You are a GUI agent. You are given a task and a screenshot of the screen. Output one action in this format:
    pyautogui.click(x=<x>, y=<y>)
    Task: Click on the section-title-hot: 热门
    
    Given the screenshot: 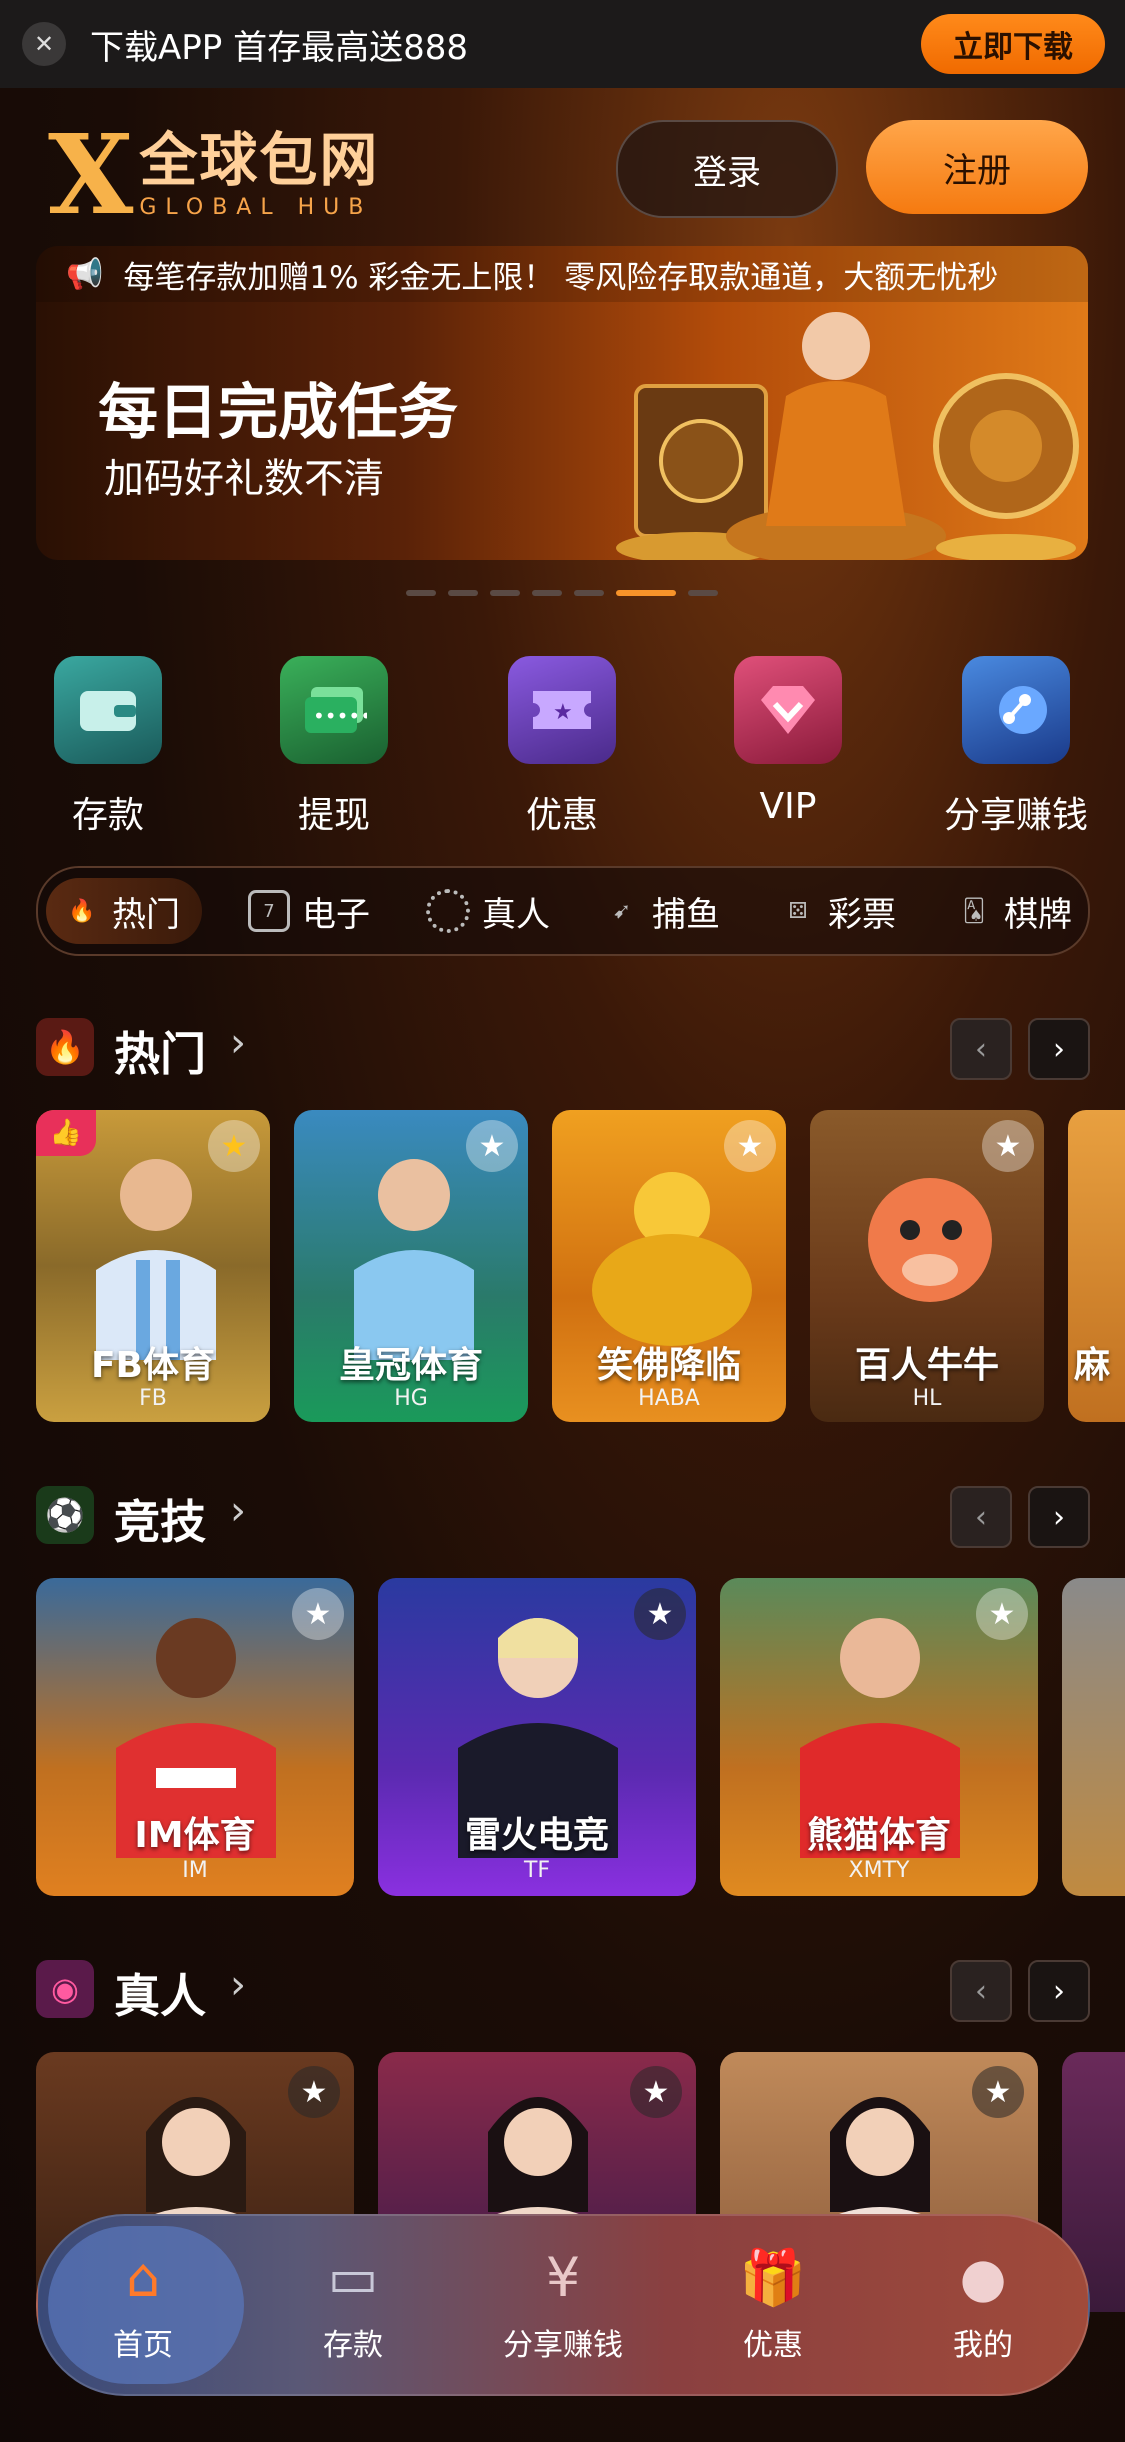 What is the action you would take?
    pyautogui.click(x=160, y=1051)
    